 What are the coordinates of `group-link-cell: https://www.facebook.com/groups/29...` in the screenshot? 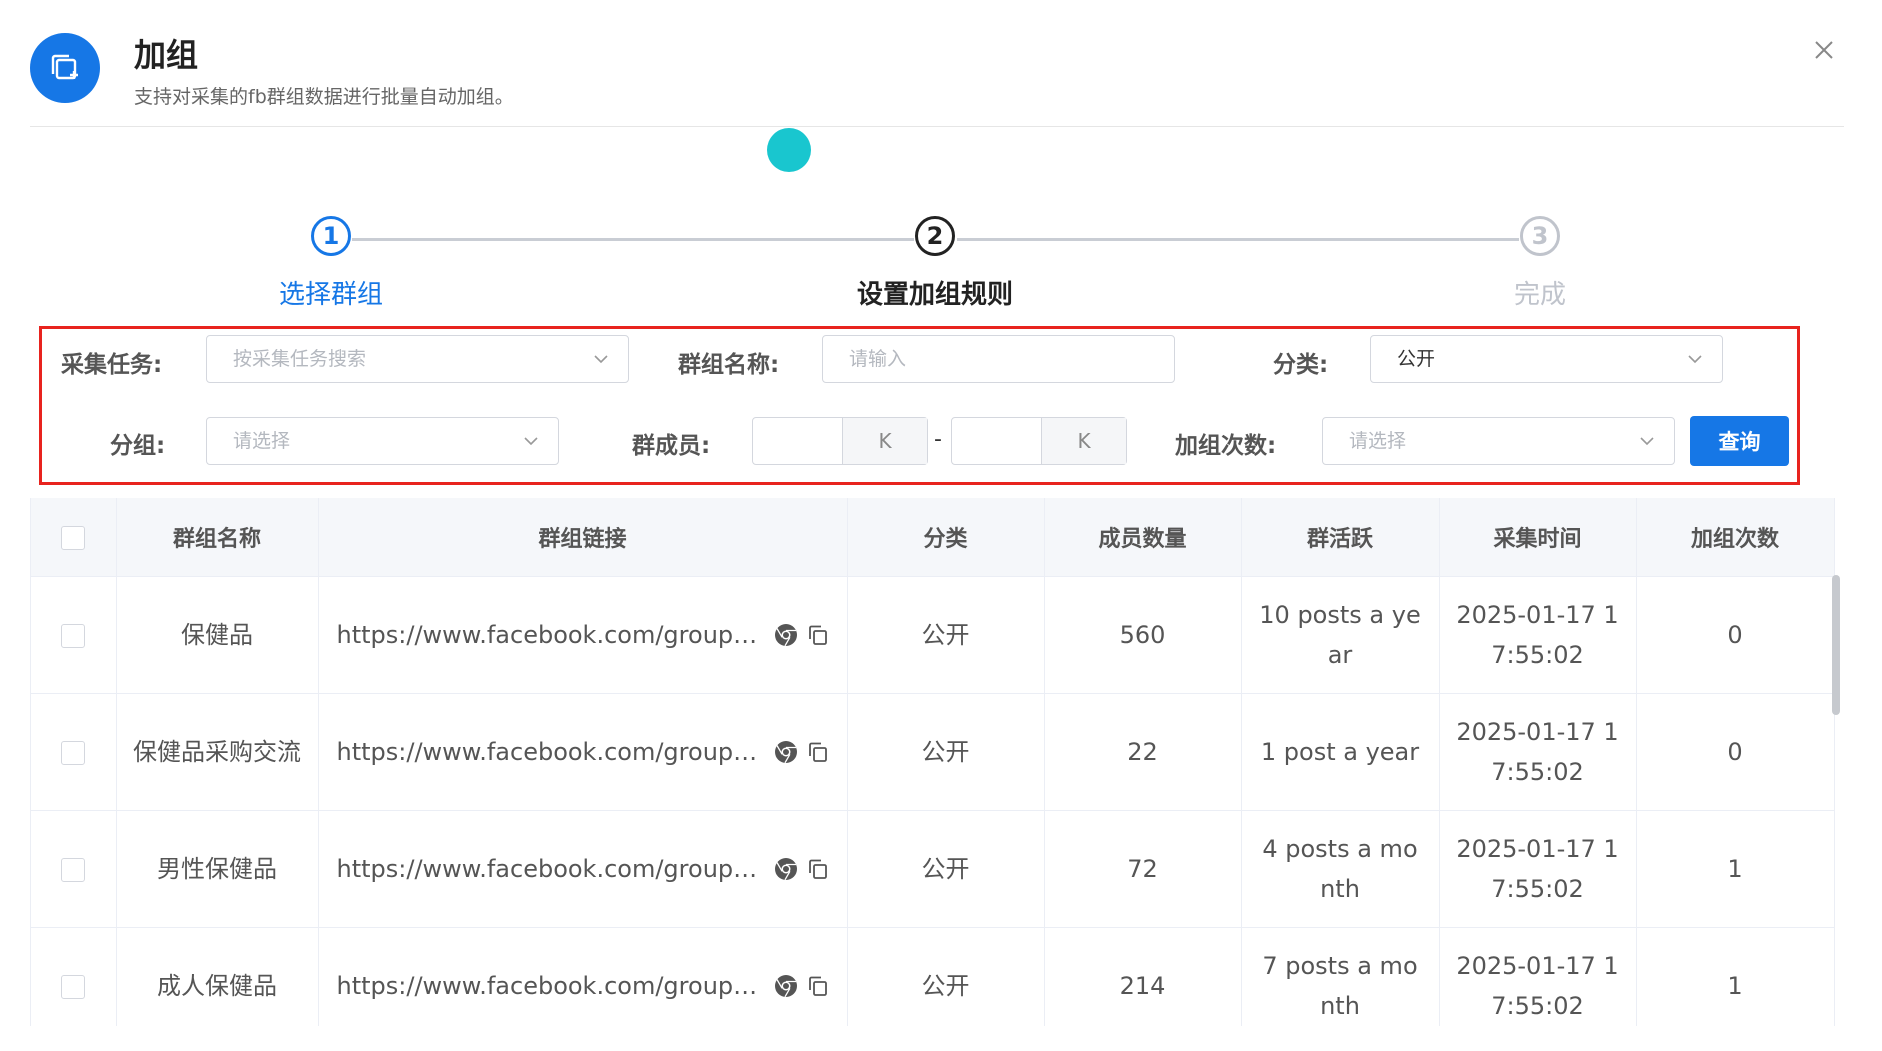 It's located at (583, 869).